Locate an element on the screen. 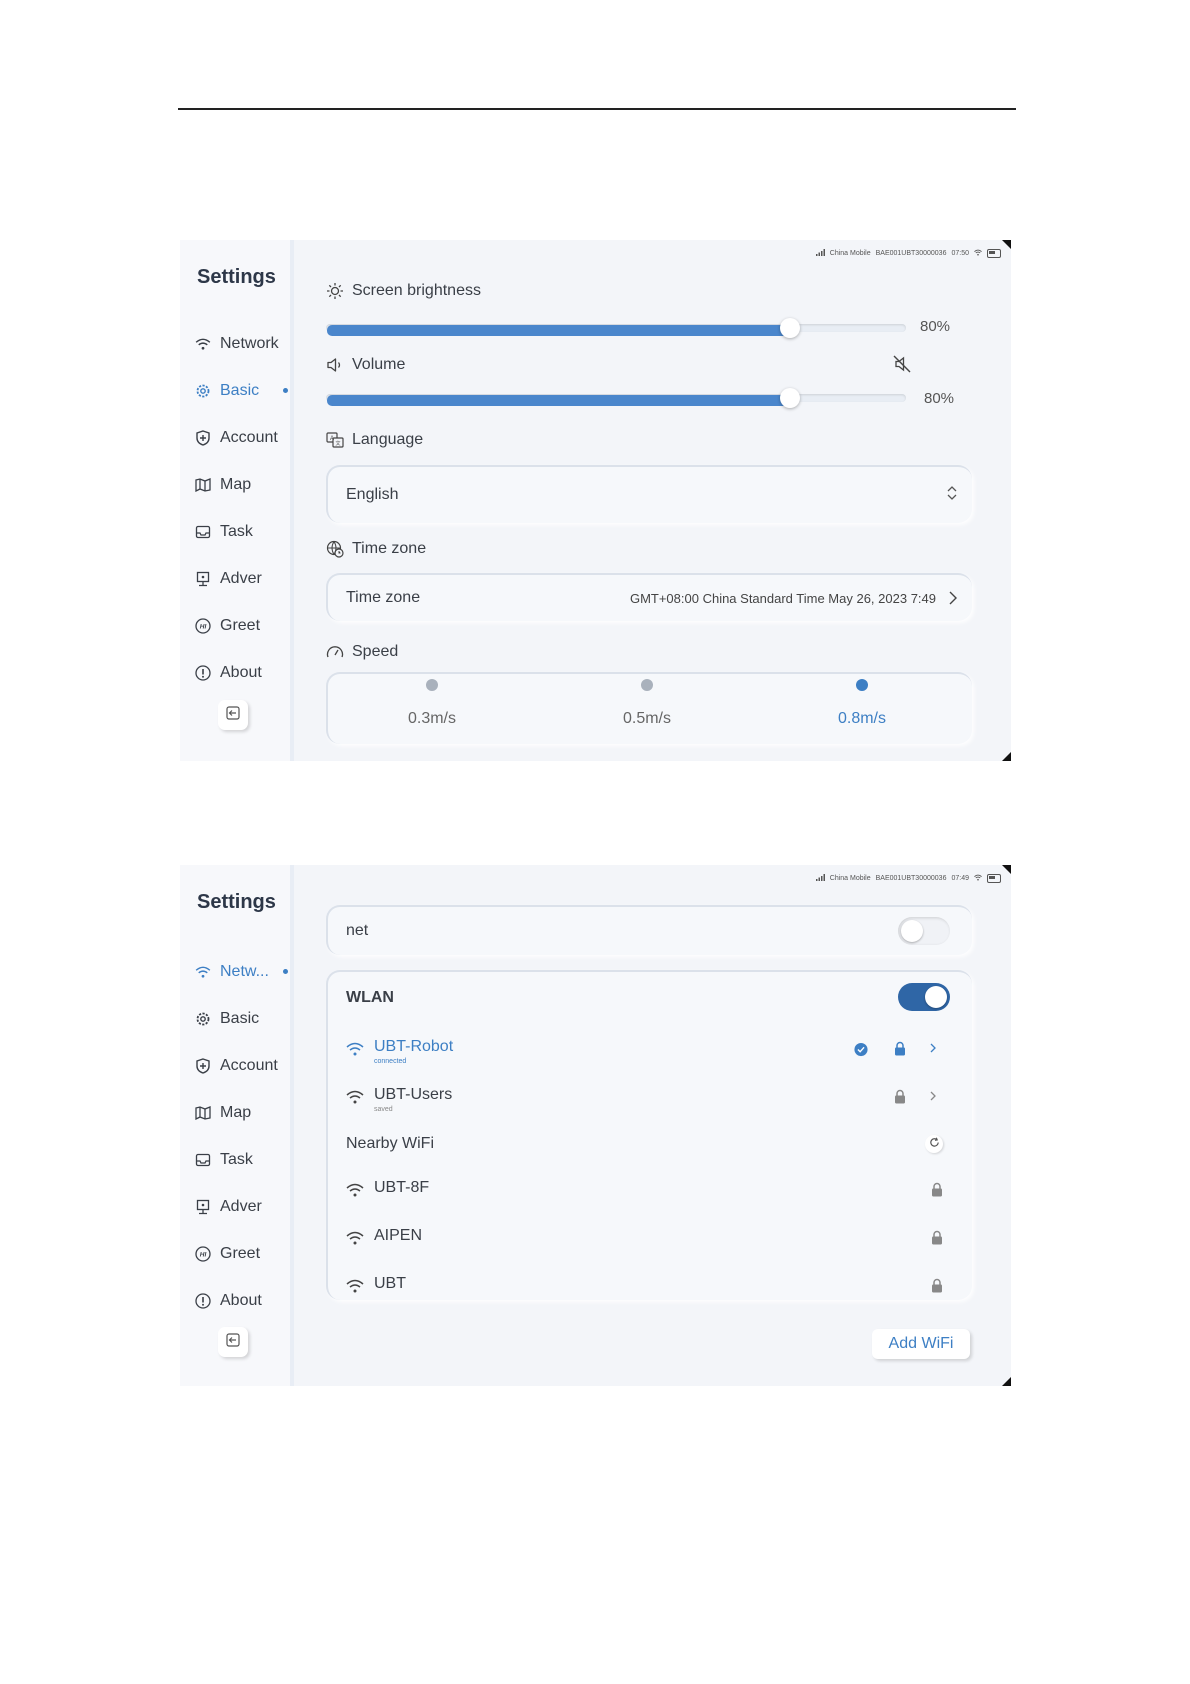 This screenshot has height=1684, width=1190. exit-icon is located at coordinates (233, 715).